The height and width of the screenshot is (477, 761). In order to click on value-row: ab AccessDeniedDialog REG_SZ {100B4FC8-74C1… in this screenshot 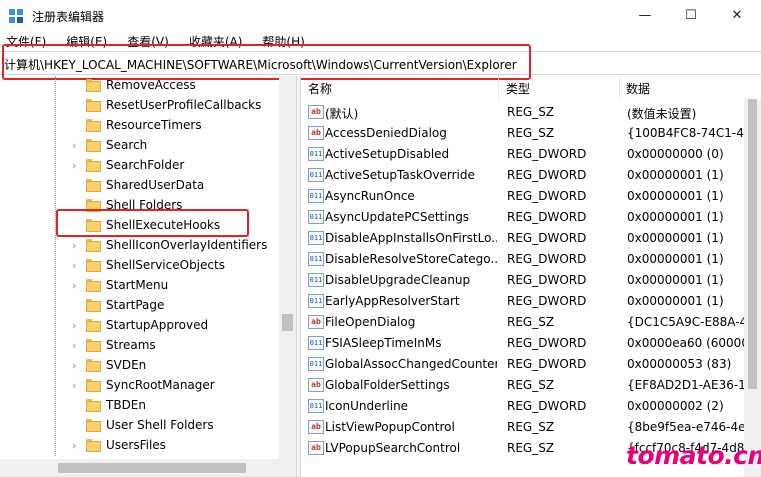, I will do `click(523, 133)`.